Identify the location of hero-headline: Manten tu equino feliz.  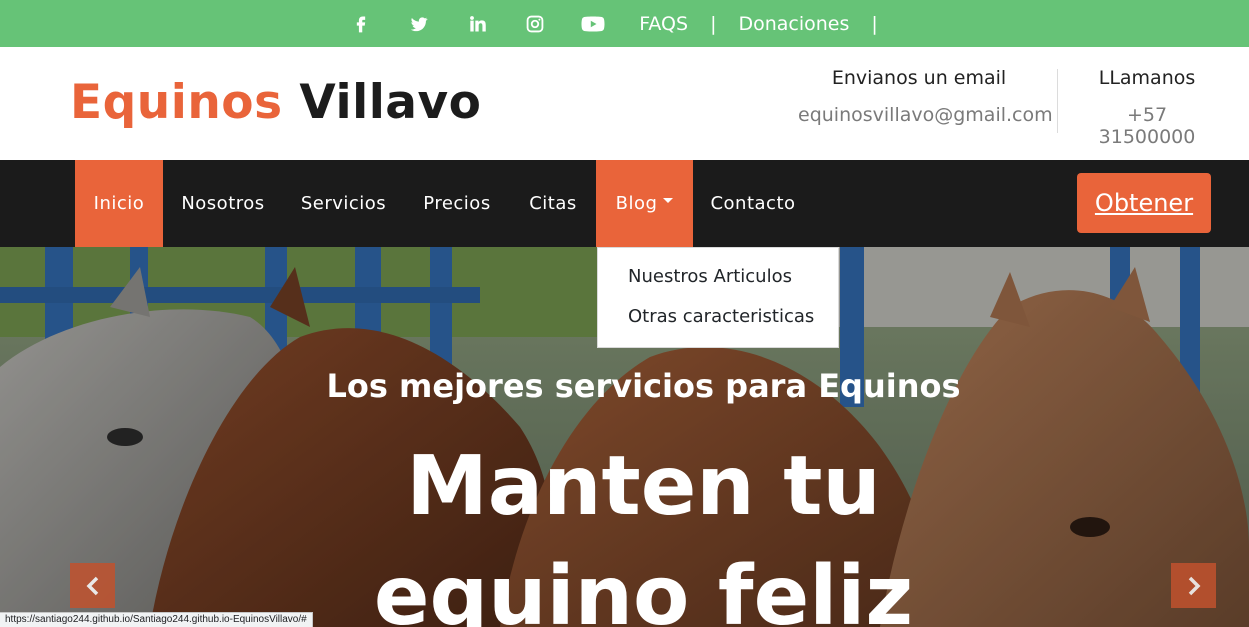
(643, 533).